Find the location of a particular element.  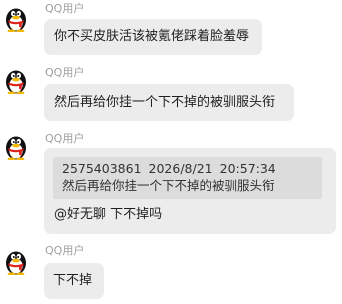

quote-time: 20:57:34 is located at coordinates (247, 168).